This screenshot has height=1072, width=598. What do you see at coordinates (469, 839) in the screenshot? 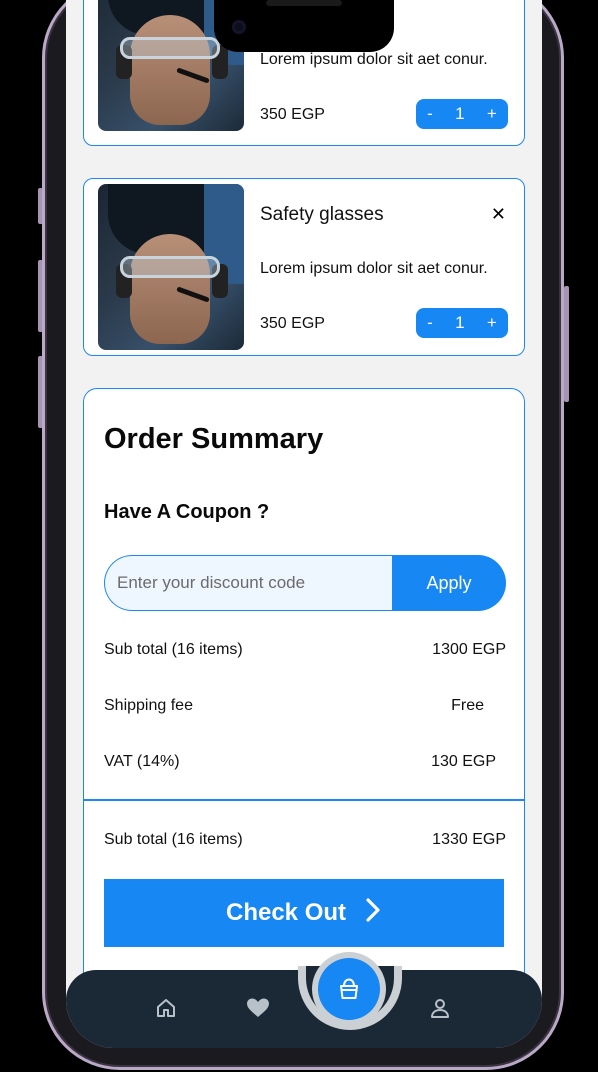
I see `total-value: 1330 EGP` at bounding box center [469, 839].